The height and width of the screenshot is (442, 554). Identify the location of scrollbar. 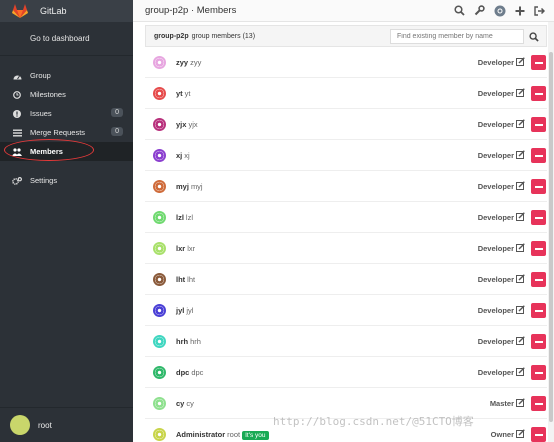
(551, 232).